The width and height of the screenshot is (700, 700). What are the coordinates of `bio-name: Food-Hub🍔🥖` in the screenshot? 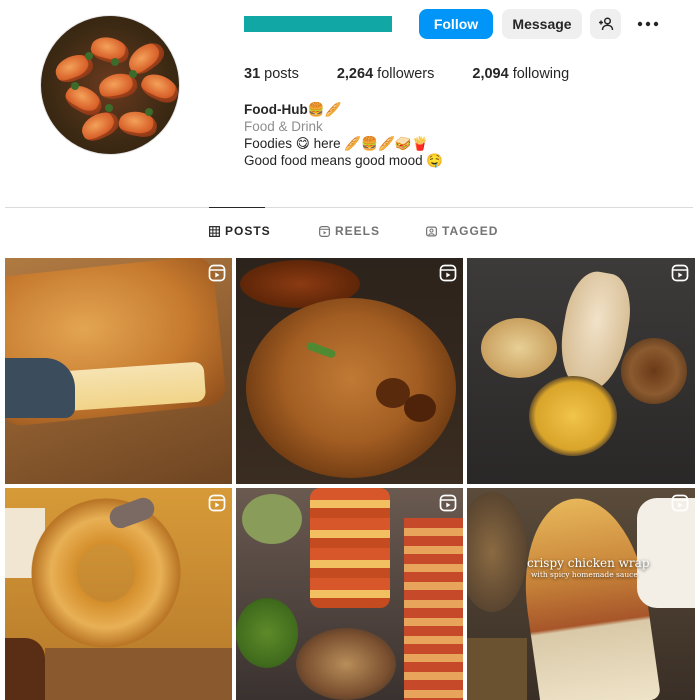 It's located at (293, 109).